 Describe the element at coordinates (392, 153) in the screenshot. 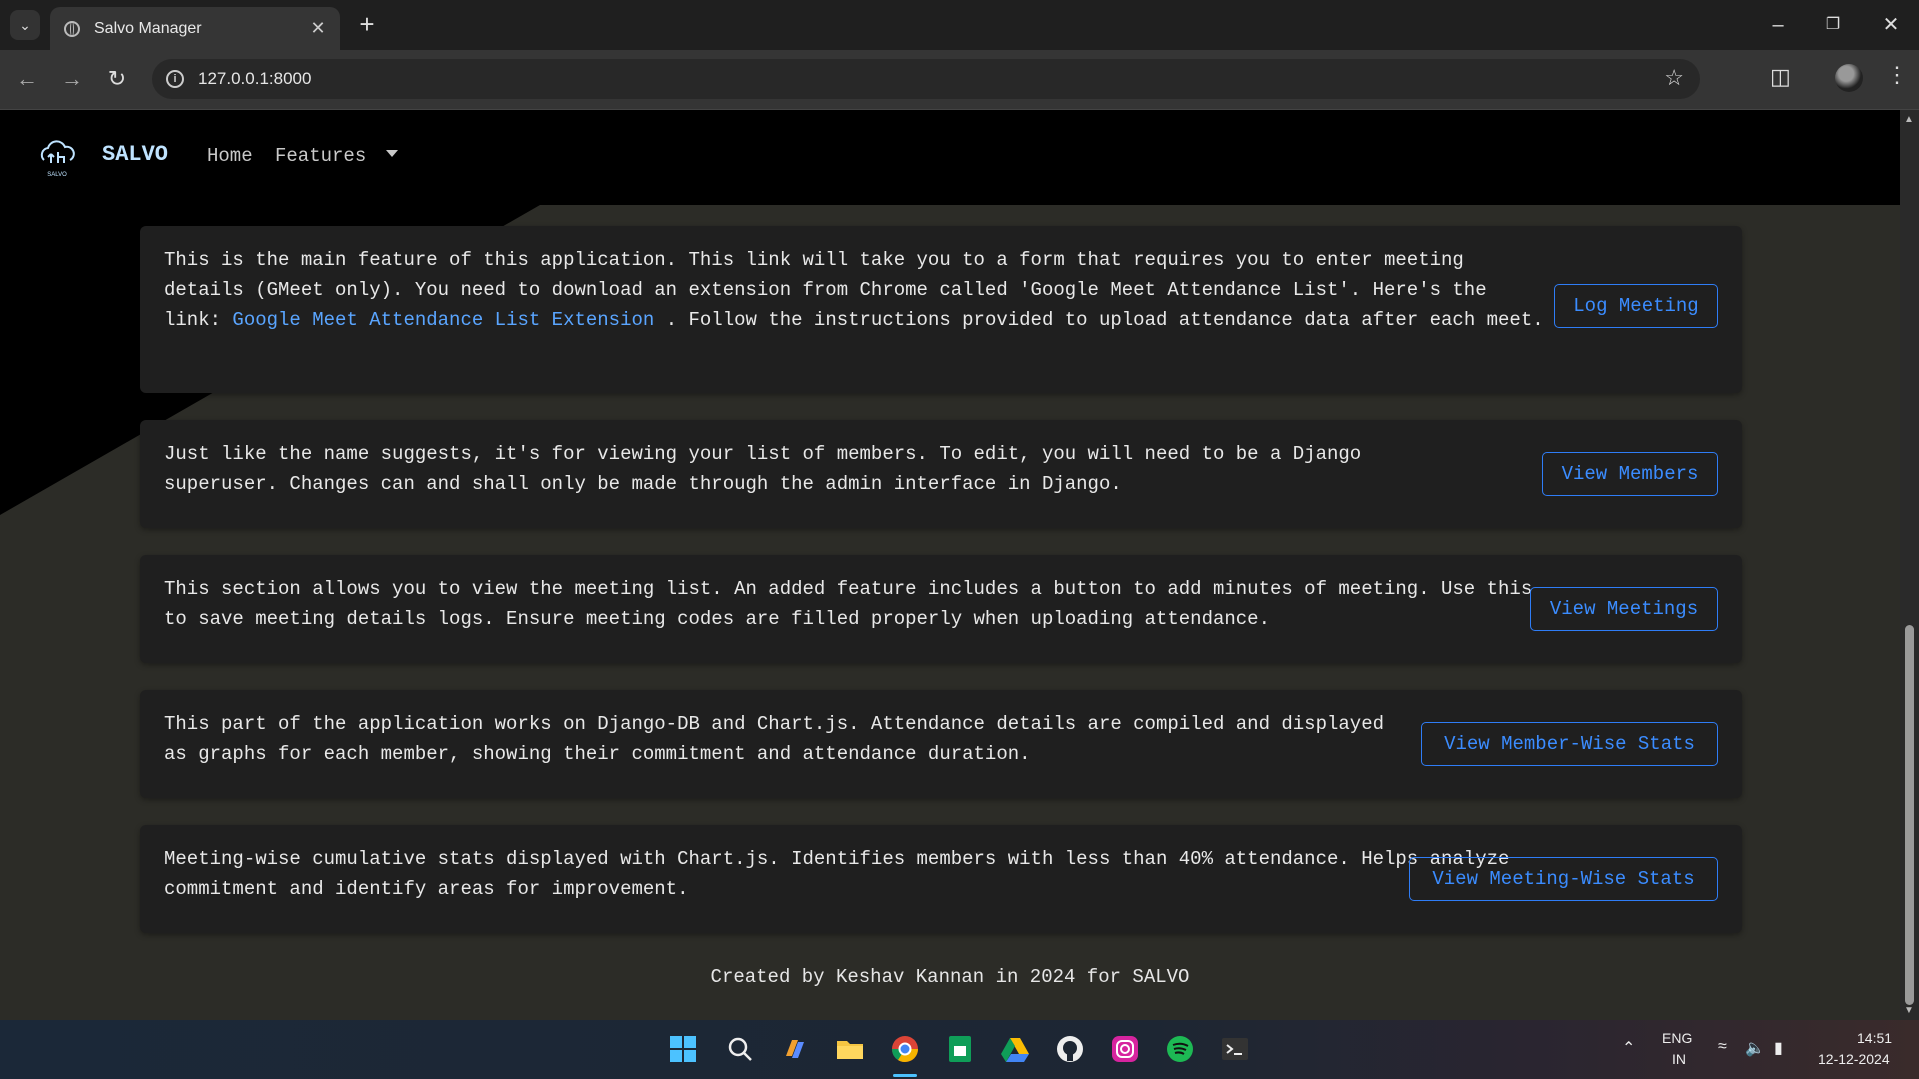

I see `features-dropdown-caret-icon` at that location.